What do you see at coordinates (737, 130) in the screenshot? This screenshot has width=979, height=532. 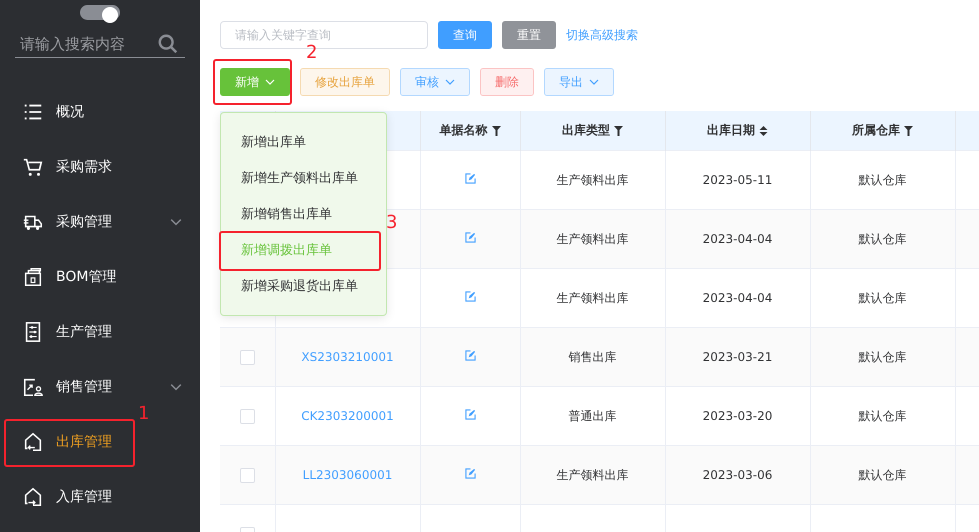 I see `column-header: 出库日期` at bounding box center [737, 130].